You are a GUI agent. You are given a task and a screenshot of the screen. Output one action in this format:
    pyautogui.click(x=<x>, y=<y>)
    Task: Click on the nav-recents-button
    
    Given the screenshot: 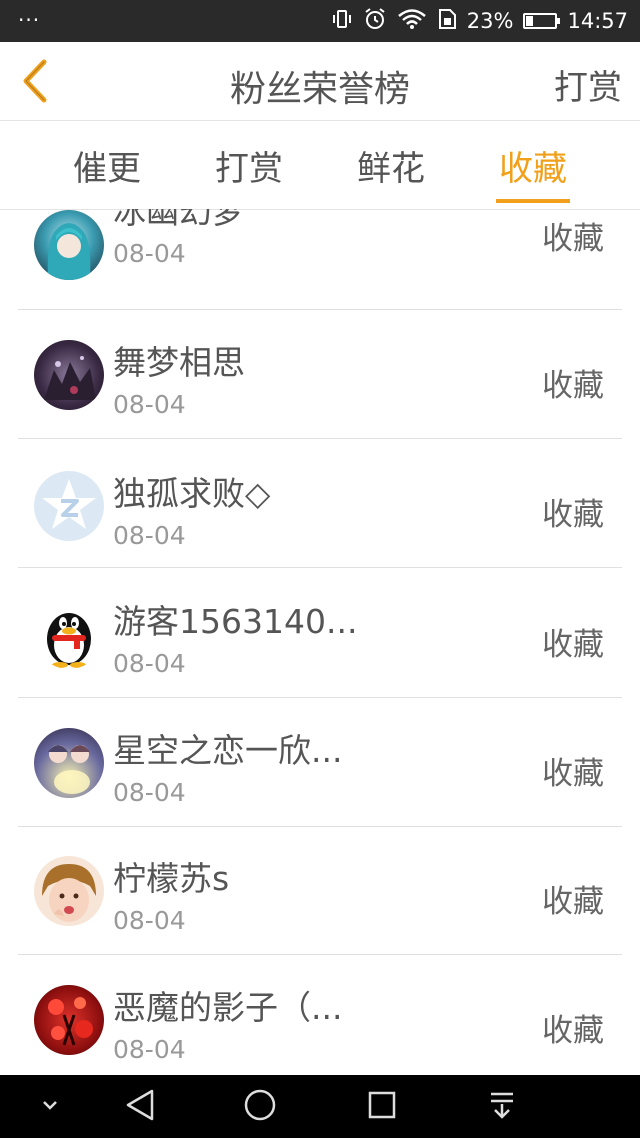 What is the action you would take?
    pyautogui.click(x=382, y=1106)
    